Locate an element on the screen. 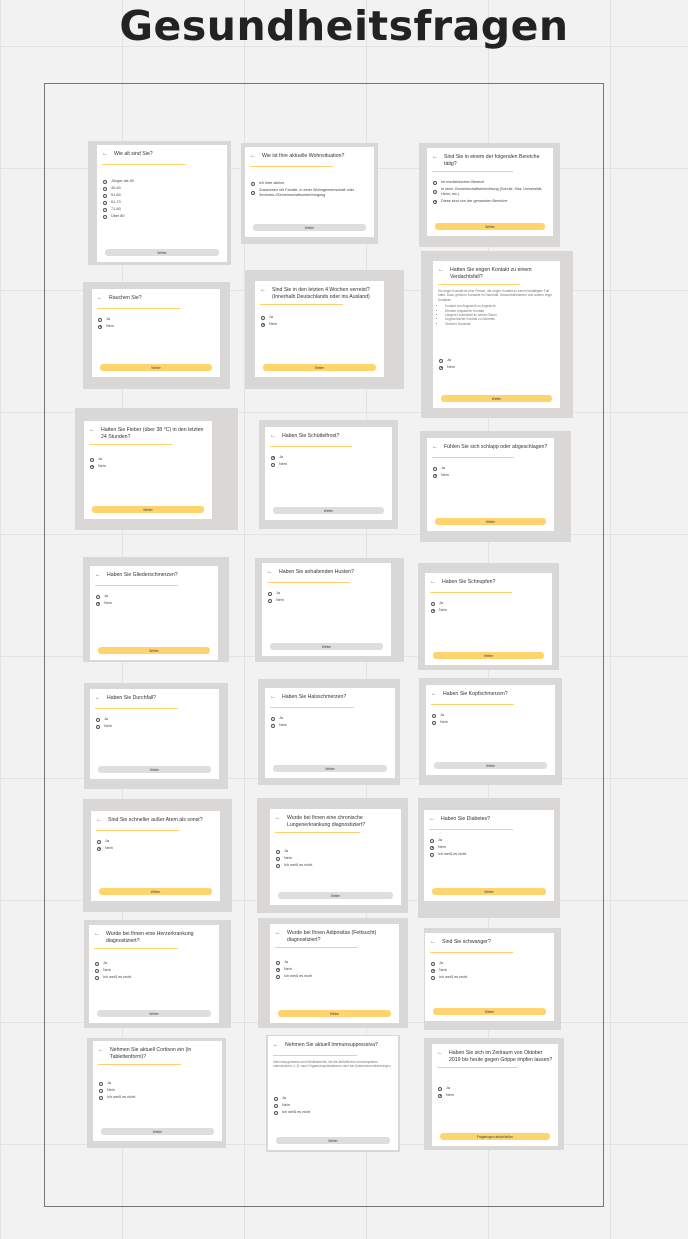  next-button: Fragebogen abschließen is located at coordinates (495, 1136).